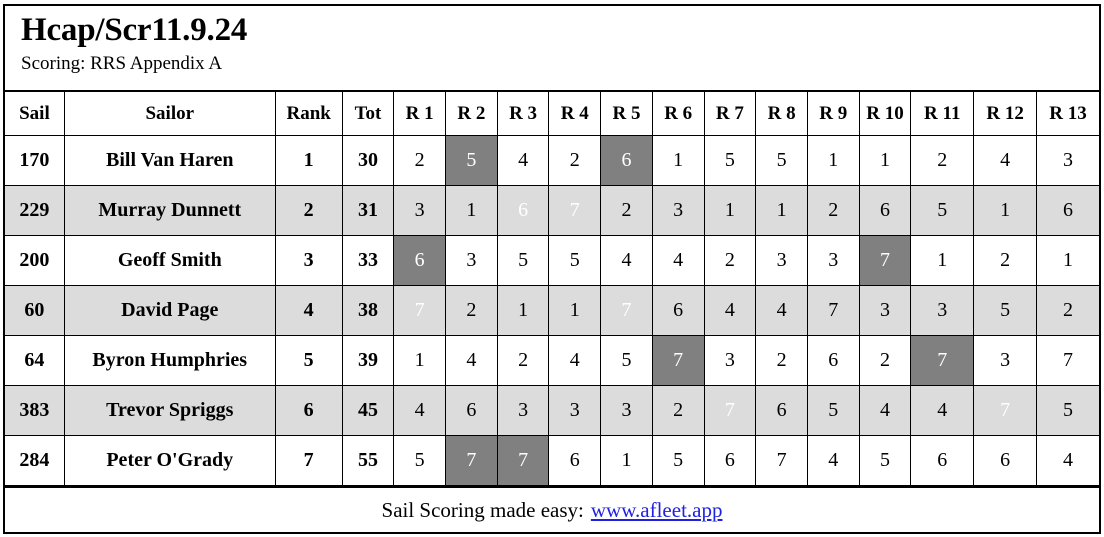 The image size is (1104, 537). What do you see at coordinates (942, 114) in the screenshot?
I see `column-header-race-11: R 11` at bounding box center [942, 114].